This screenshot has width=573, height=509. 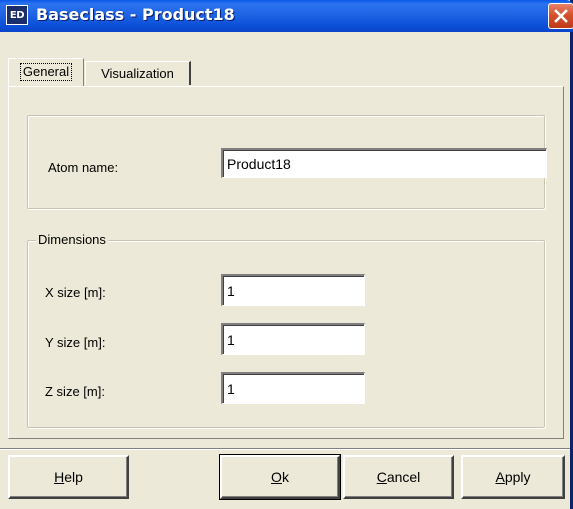 What do you see at coordinates (83, 167) in the screenshot?
I see `atom-name-label: Atom name:` at bounding box center [83, 167].